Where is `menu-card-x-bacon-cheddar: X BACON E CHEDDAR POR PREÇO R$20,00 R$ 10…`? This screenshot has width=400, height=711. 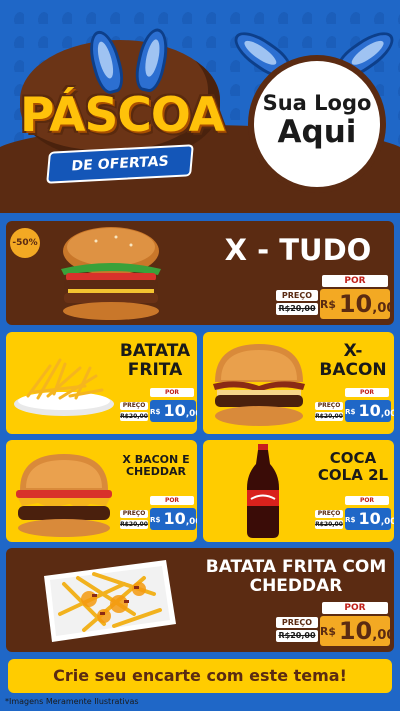 menu-card-x-bacon-cheddar: X BACON E CHEDDAR POR PREÇO R$20,00 R$ 10… is located at coordinates (101, 491).